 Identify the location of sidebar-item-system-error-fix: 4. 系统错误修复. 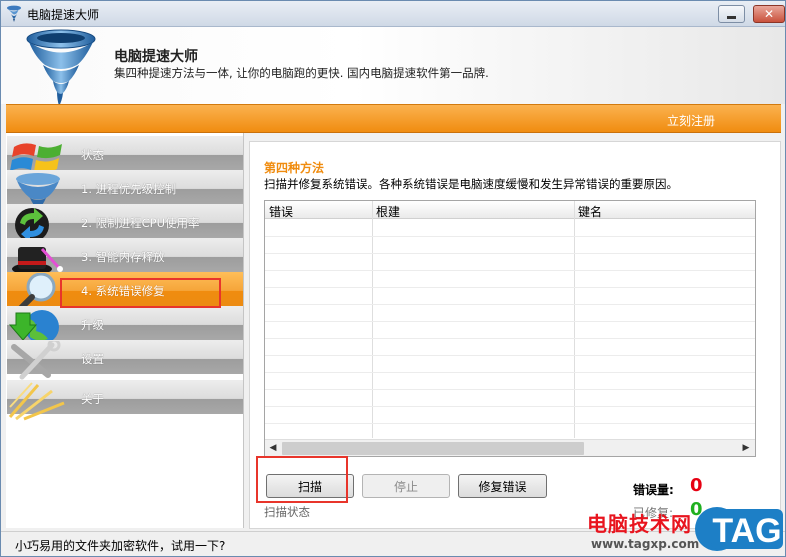
(125, 292).